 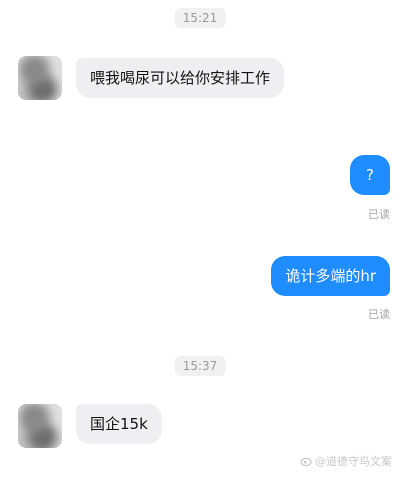 I want to click on weibo-icon, so click(x=306, y=462).